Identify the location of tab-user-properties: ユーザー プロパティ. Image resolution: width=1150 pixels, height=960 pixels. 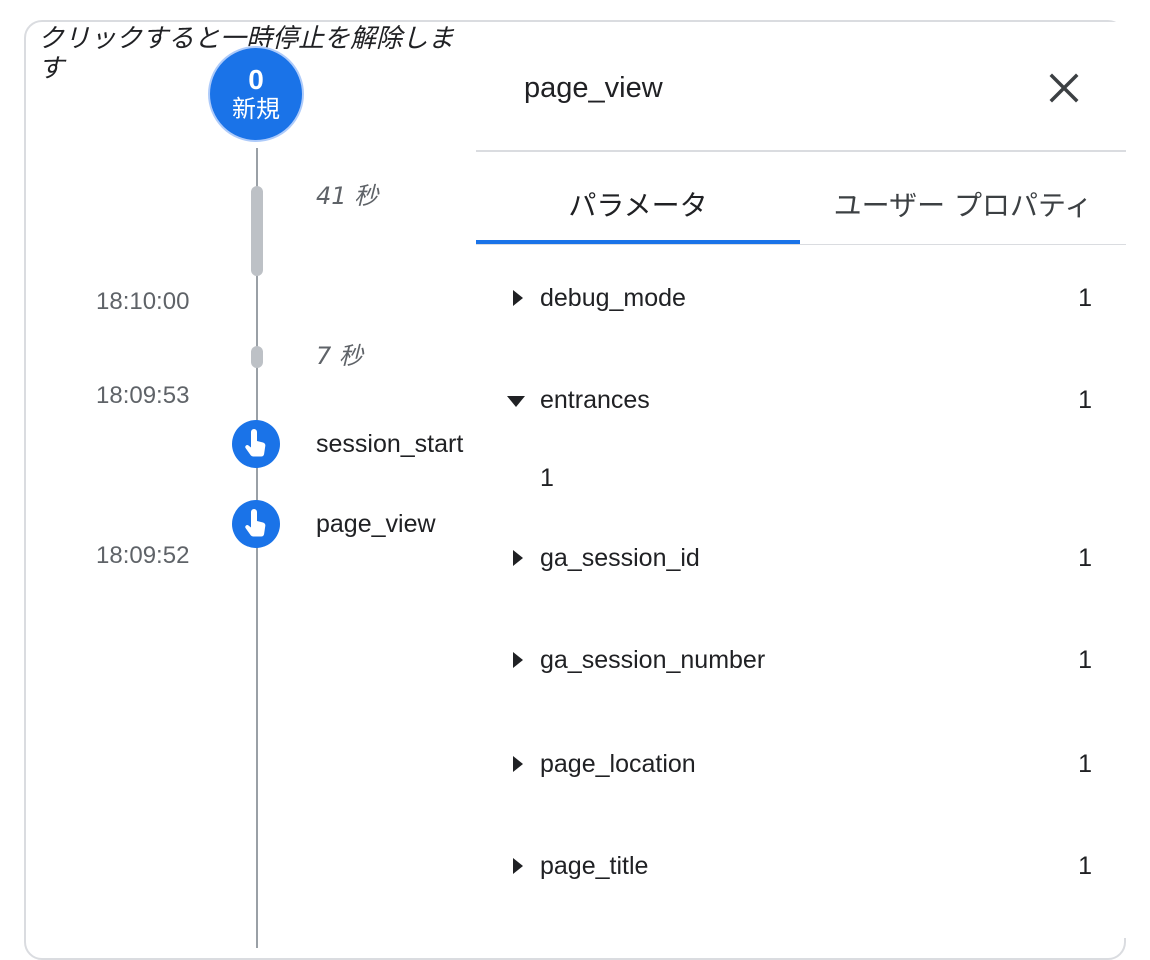
(963, 214).